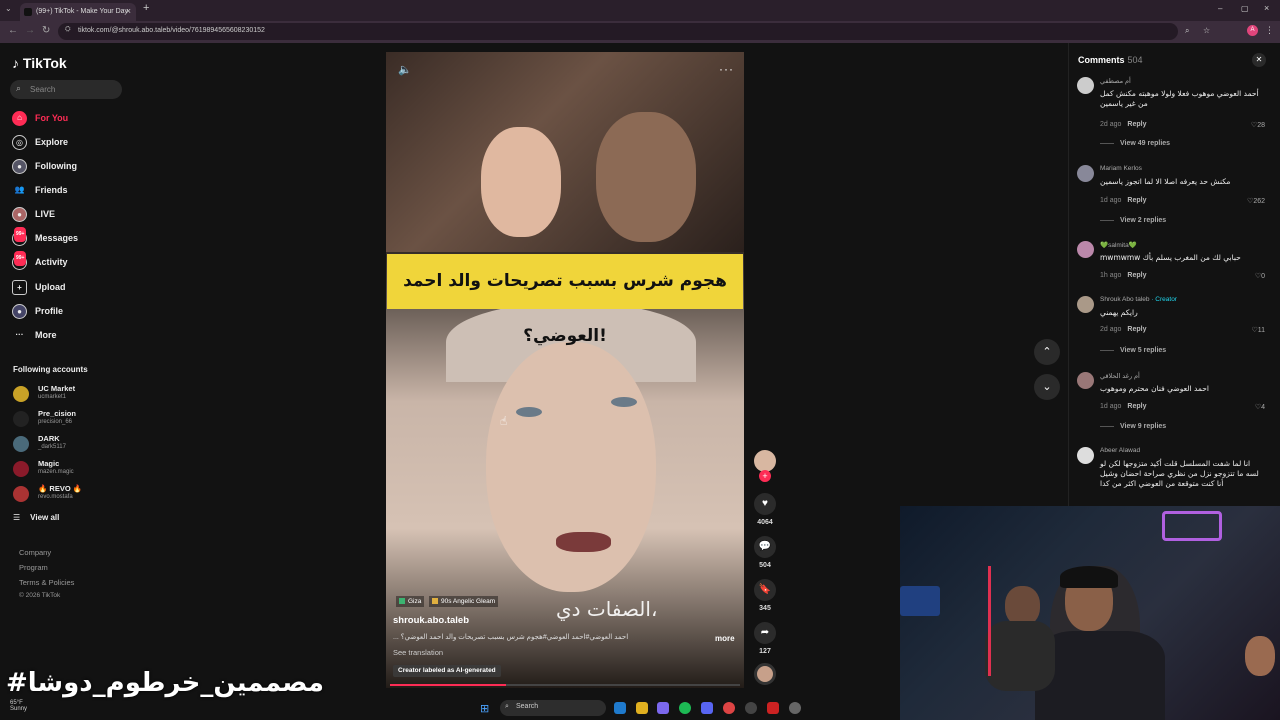 The image size is (1280, 720). I want to click on maximize-button: ▢, so click(1245, 8).